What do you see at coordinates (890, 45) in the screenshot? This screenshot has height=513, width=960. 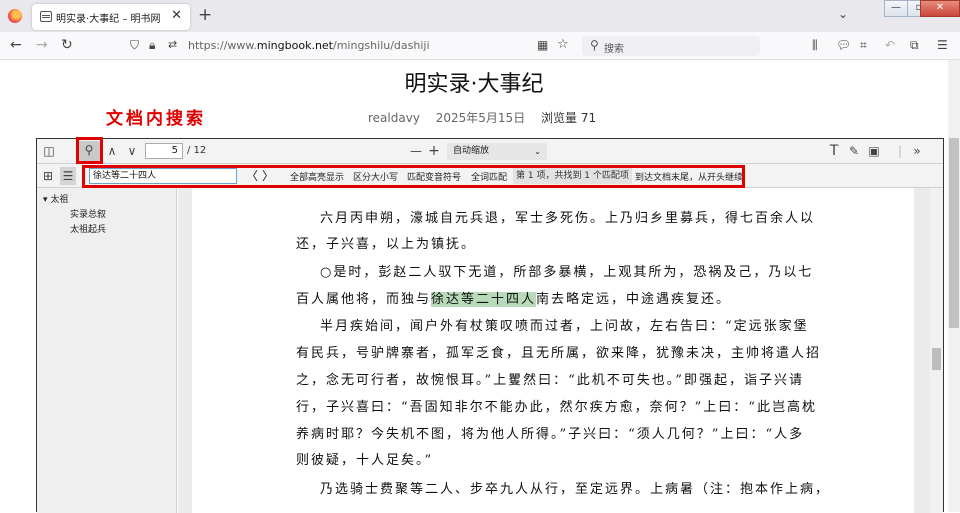 I see `undo-icon: ↶` at bounding box center [890, 45].